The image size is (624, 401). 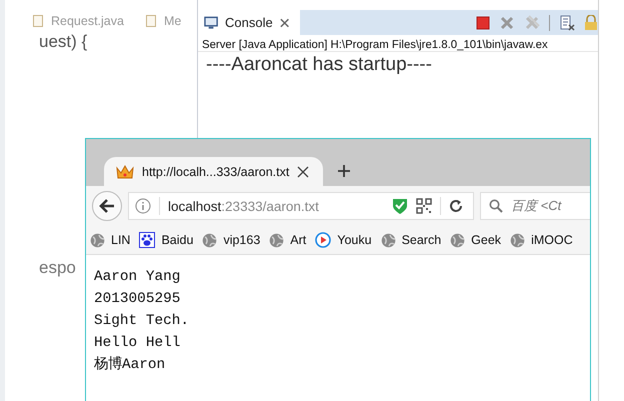 I want to click on process-label: Server [Java Application] H:\Program Files\jre1.8.0_101\bin\javaw.ex, so click(x=398, y=43).